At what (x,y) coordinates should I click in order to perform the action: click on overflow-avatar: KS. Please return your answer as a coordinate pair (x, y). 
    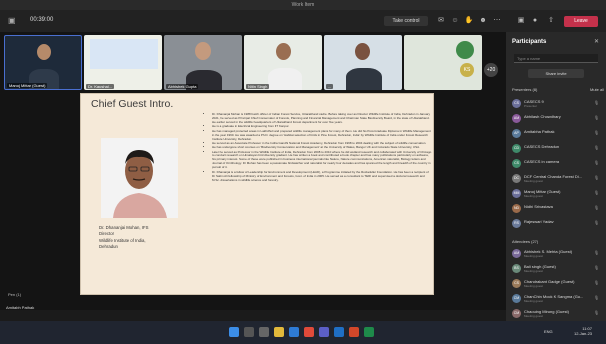
    Looking at the image, I should click on (467, 70).